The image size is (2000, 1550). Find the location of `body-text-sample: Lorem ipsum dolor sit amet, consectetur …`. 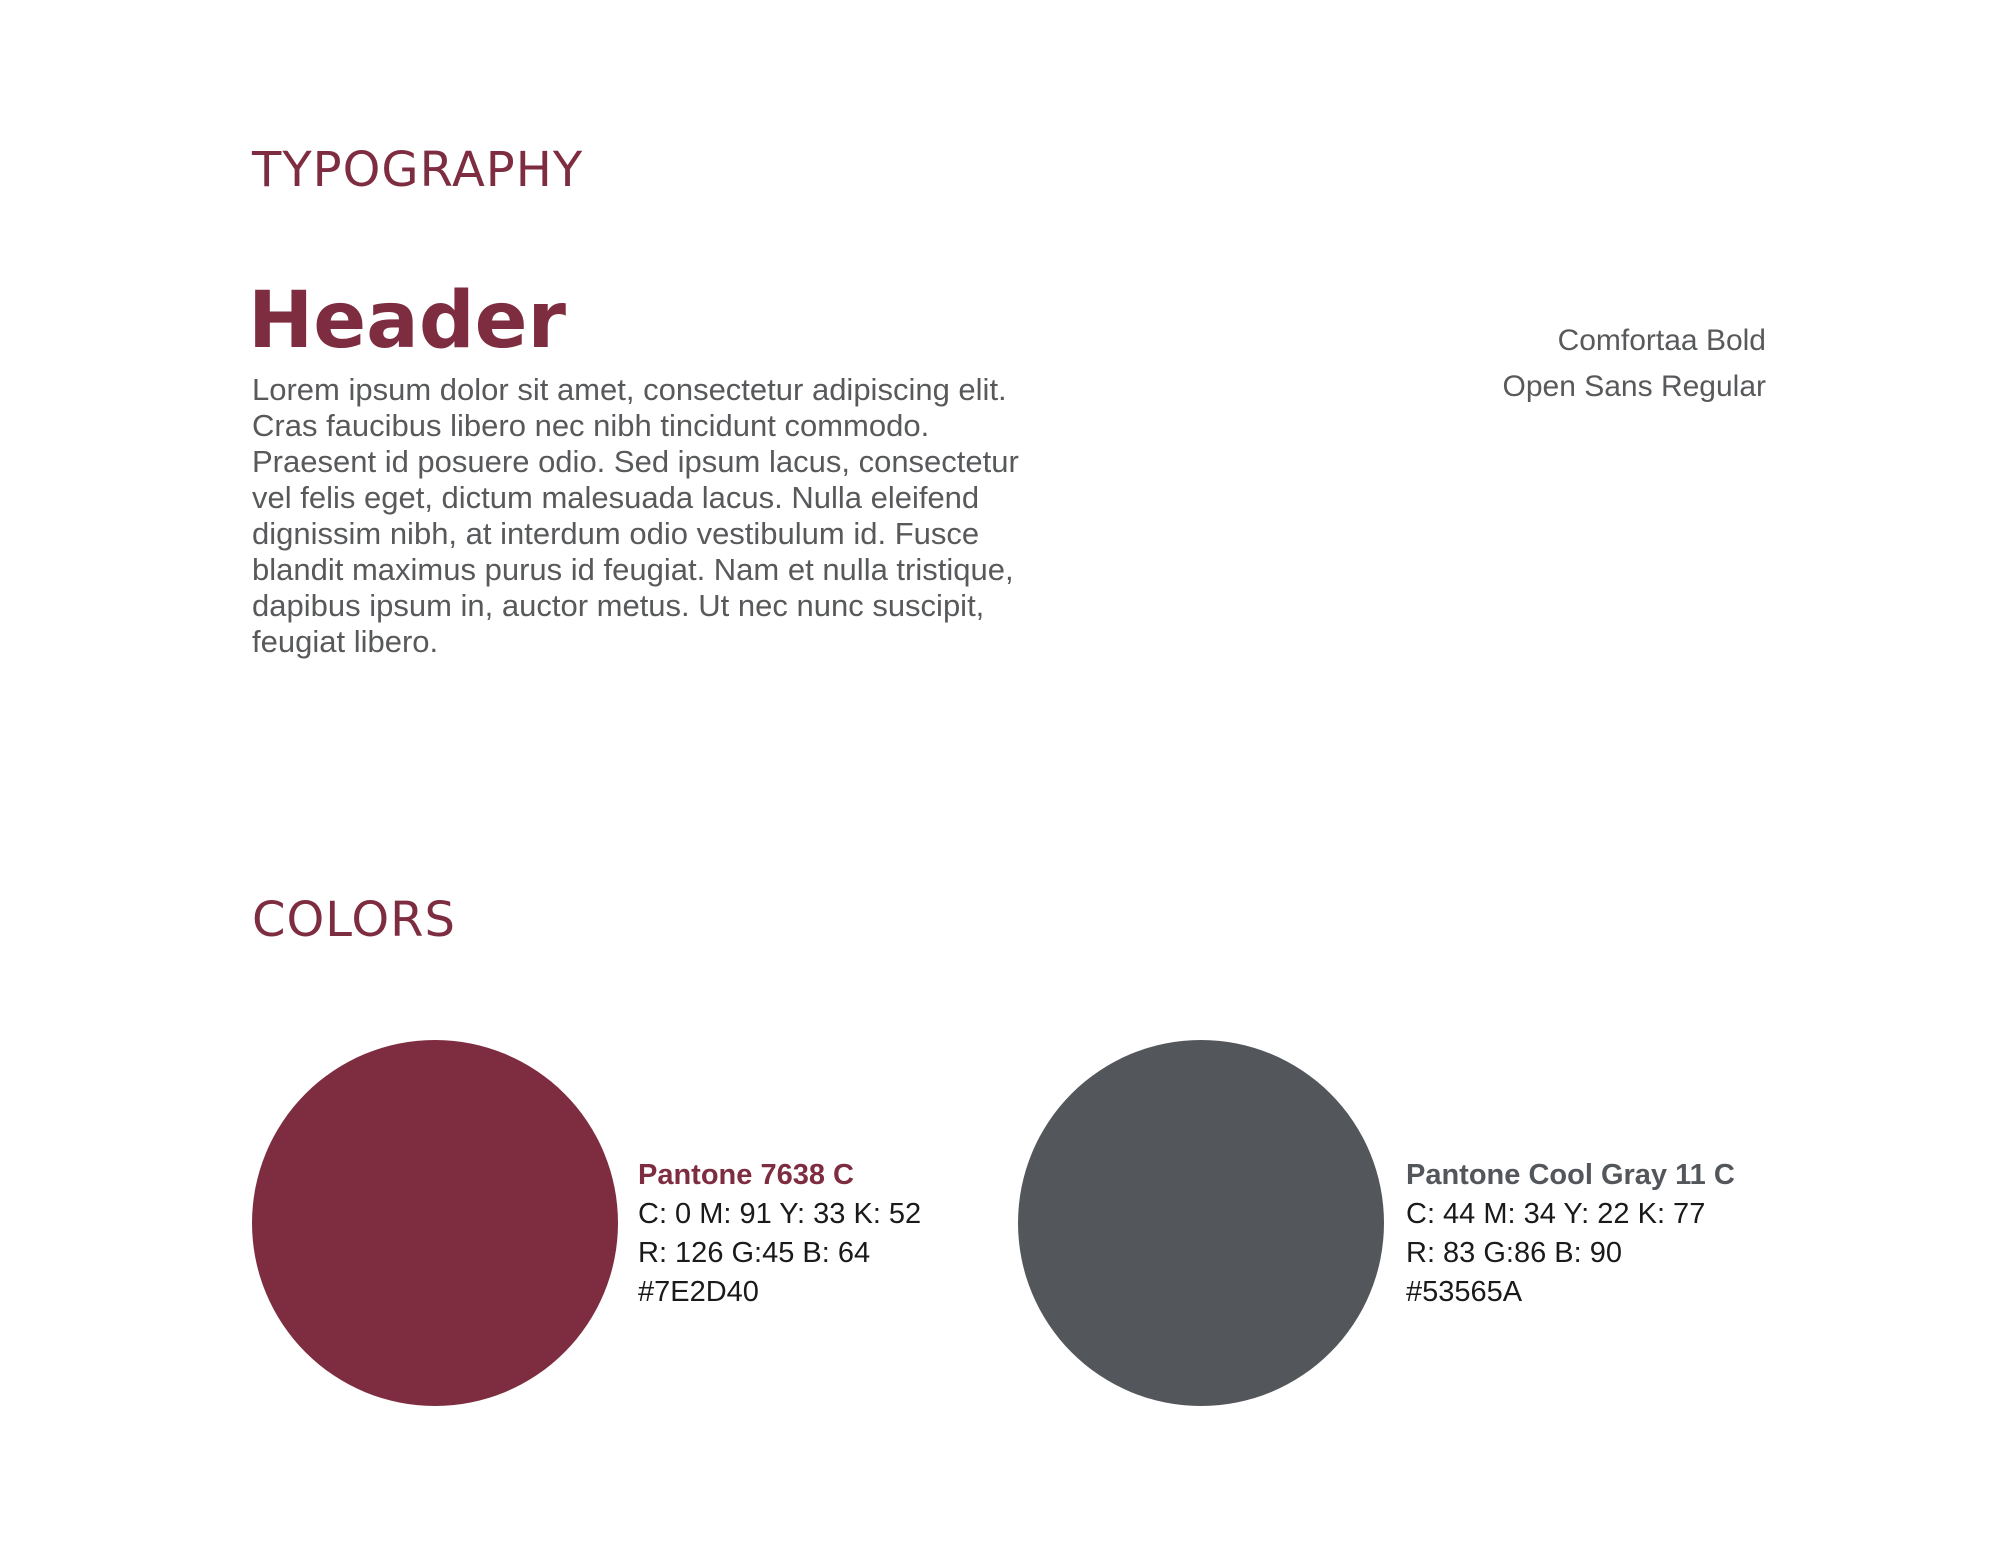

body-text-sample: Lorem ipsum dolor sit amet, consectetur … is located at coordinates (635, 515).